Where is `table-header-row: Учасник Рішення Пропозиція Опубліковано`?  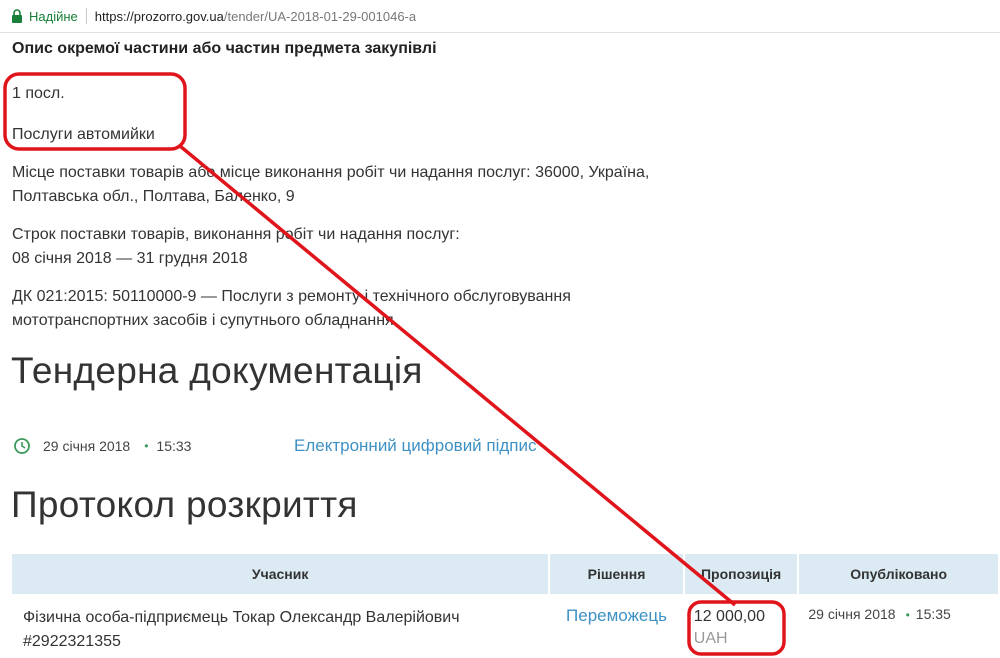
table-header-row: Учасник Рішення Пропозиція Опубліковано is located at coordinates (506, 574).